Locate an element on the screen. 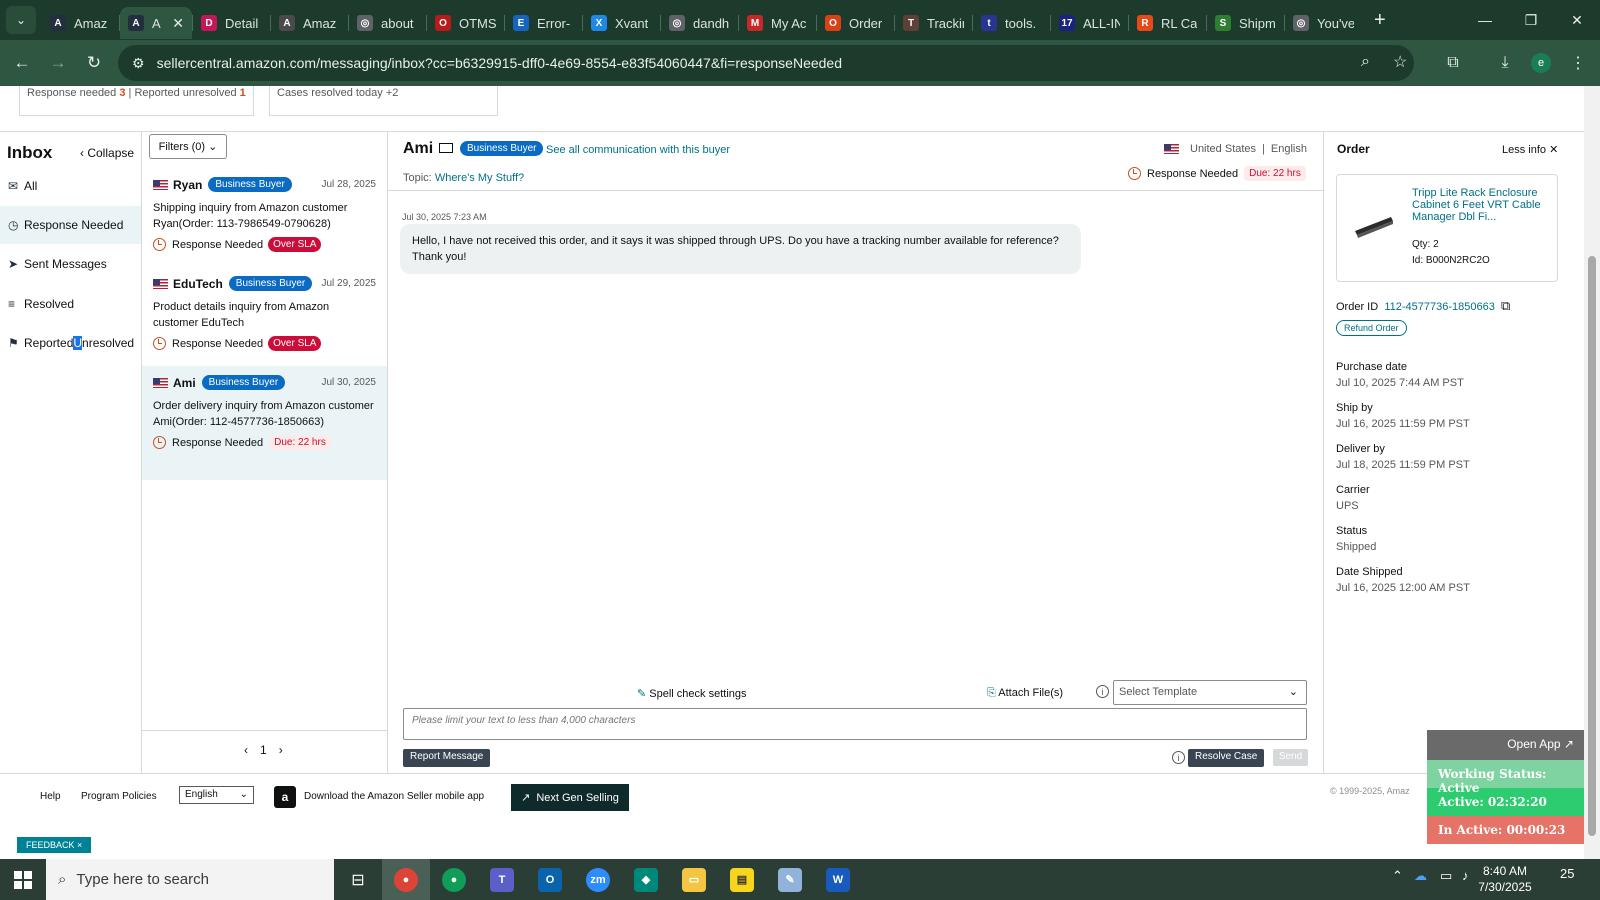  new-tab-button: + is located at coordinates (1380, 20).